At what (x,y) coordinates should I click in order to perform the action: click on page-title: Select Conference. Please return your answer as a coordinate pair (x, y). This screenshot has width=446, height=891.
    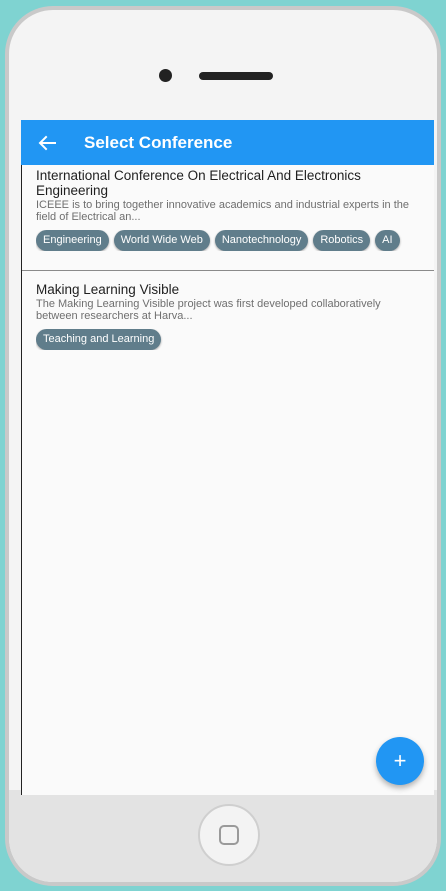
    Looking at the image, I should click on (158, 142).